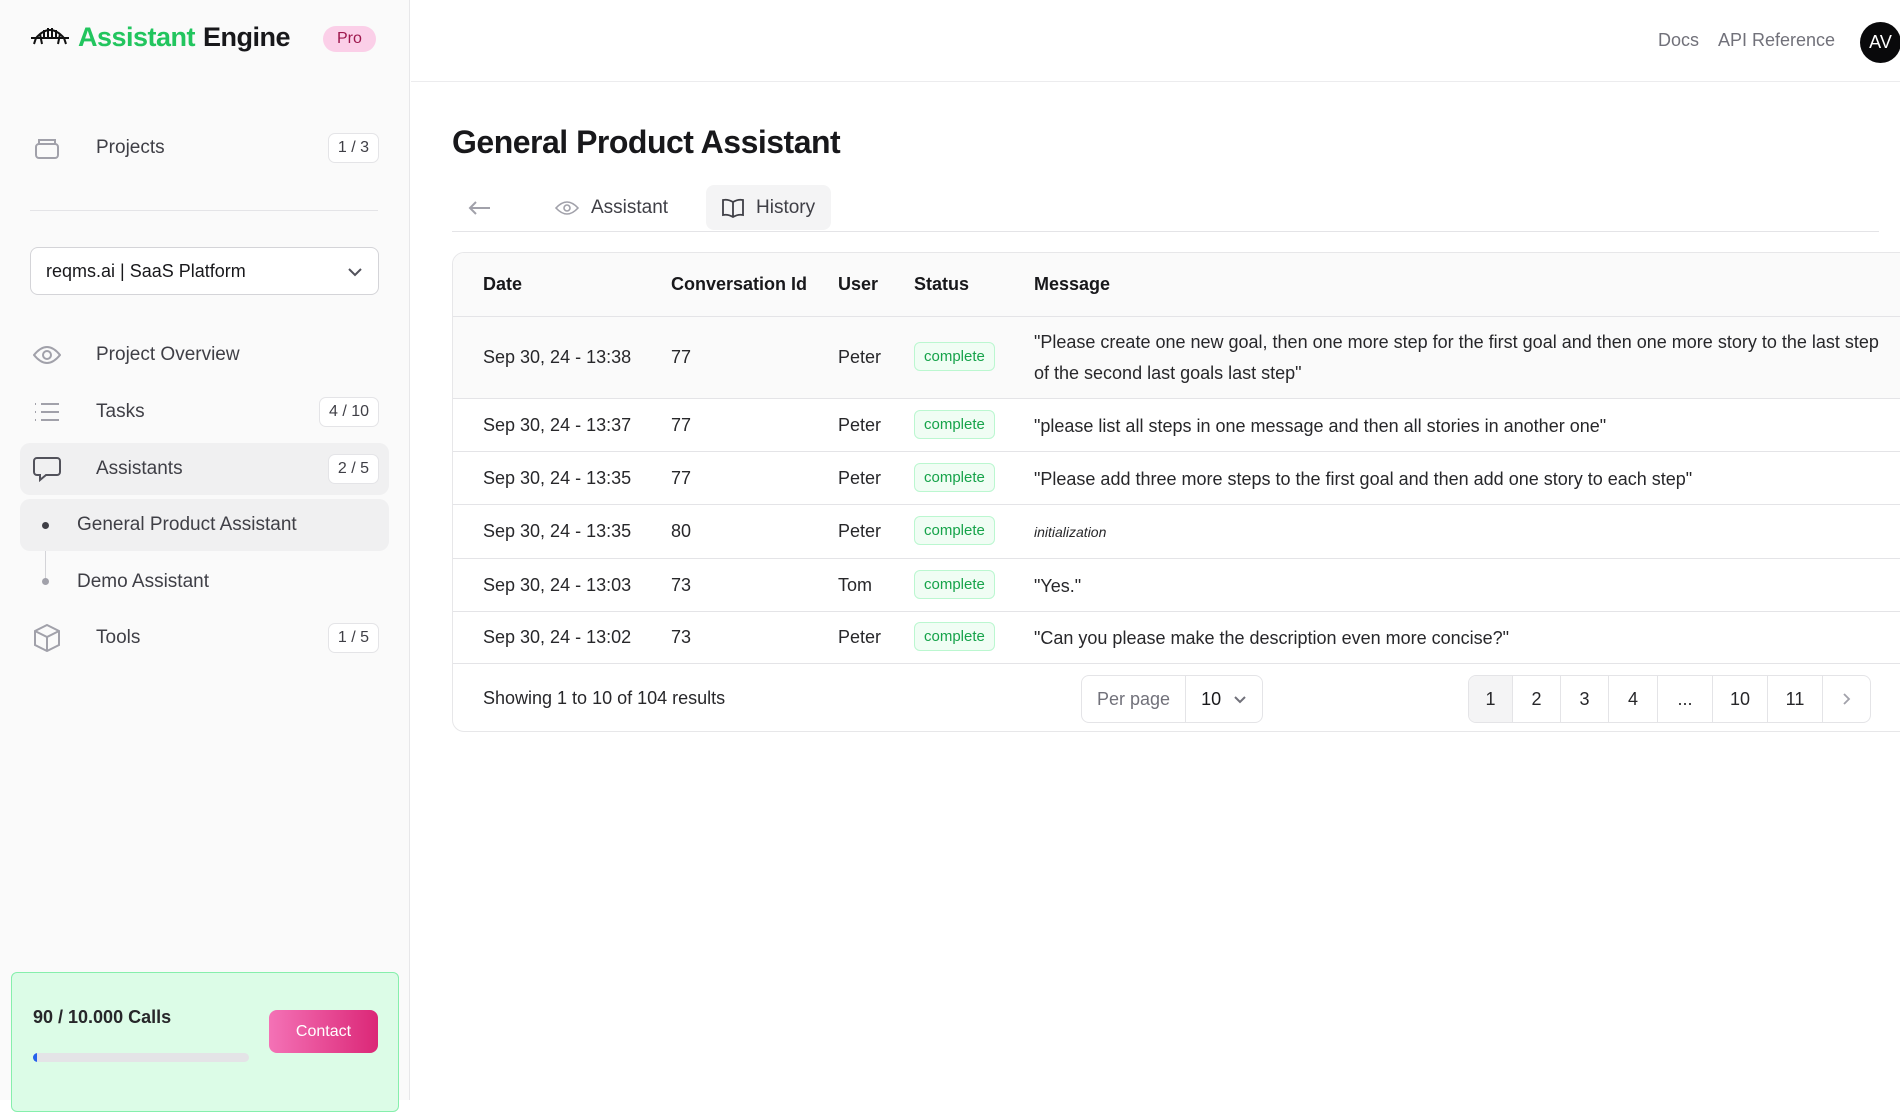 Image resolution: width=1900 pixels, height=1112 pixels. I want to click on usage-card: 90 / 10.000 Calls Contact, so click(205, 1042).